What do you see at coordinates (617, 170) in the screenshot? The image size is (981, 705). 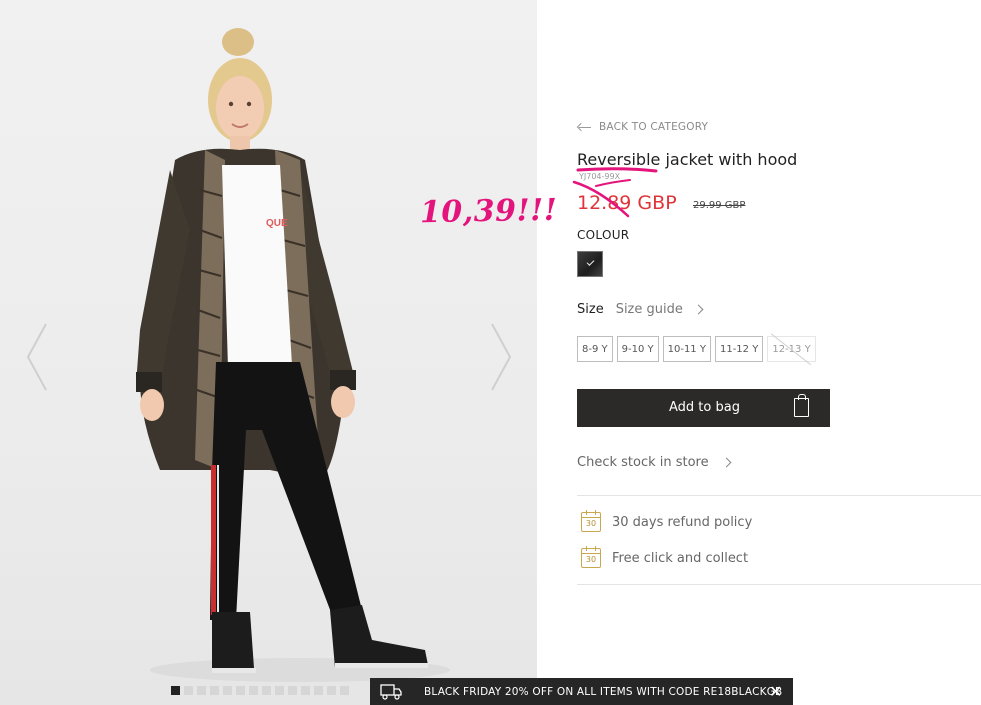 I see `underline-stroke` at bounding box center [617, 170].